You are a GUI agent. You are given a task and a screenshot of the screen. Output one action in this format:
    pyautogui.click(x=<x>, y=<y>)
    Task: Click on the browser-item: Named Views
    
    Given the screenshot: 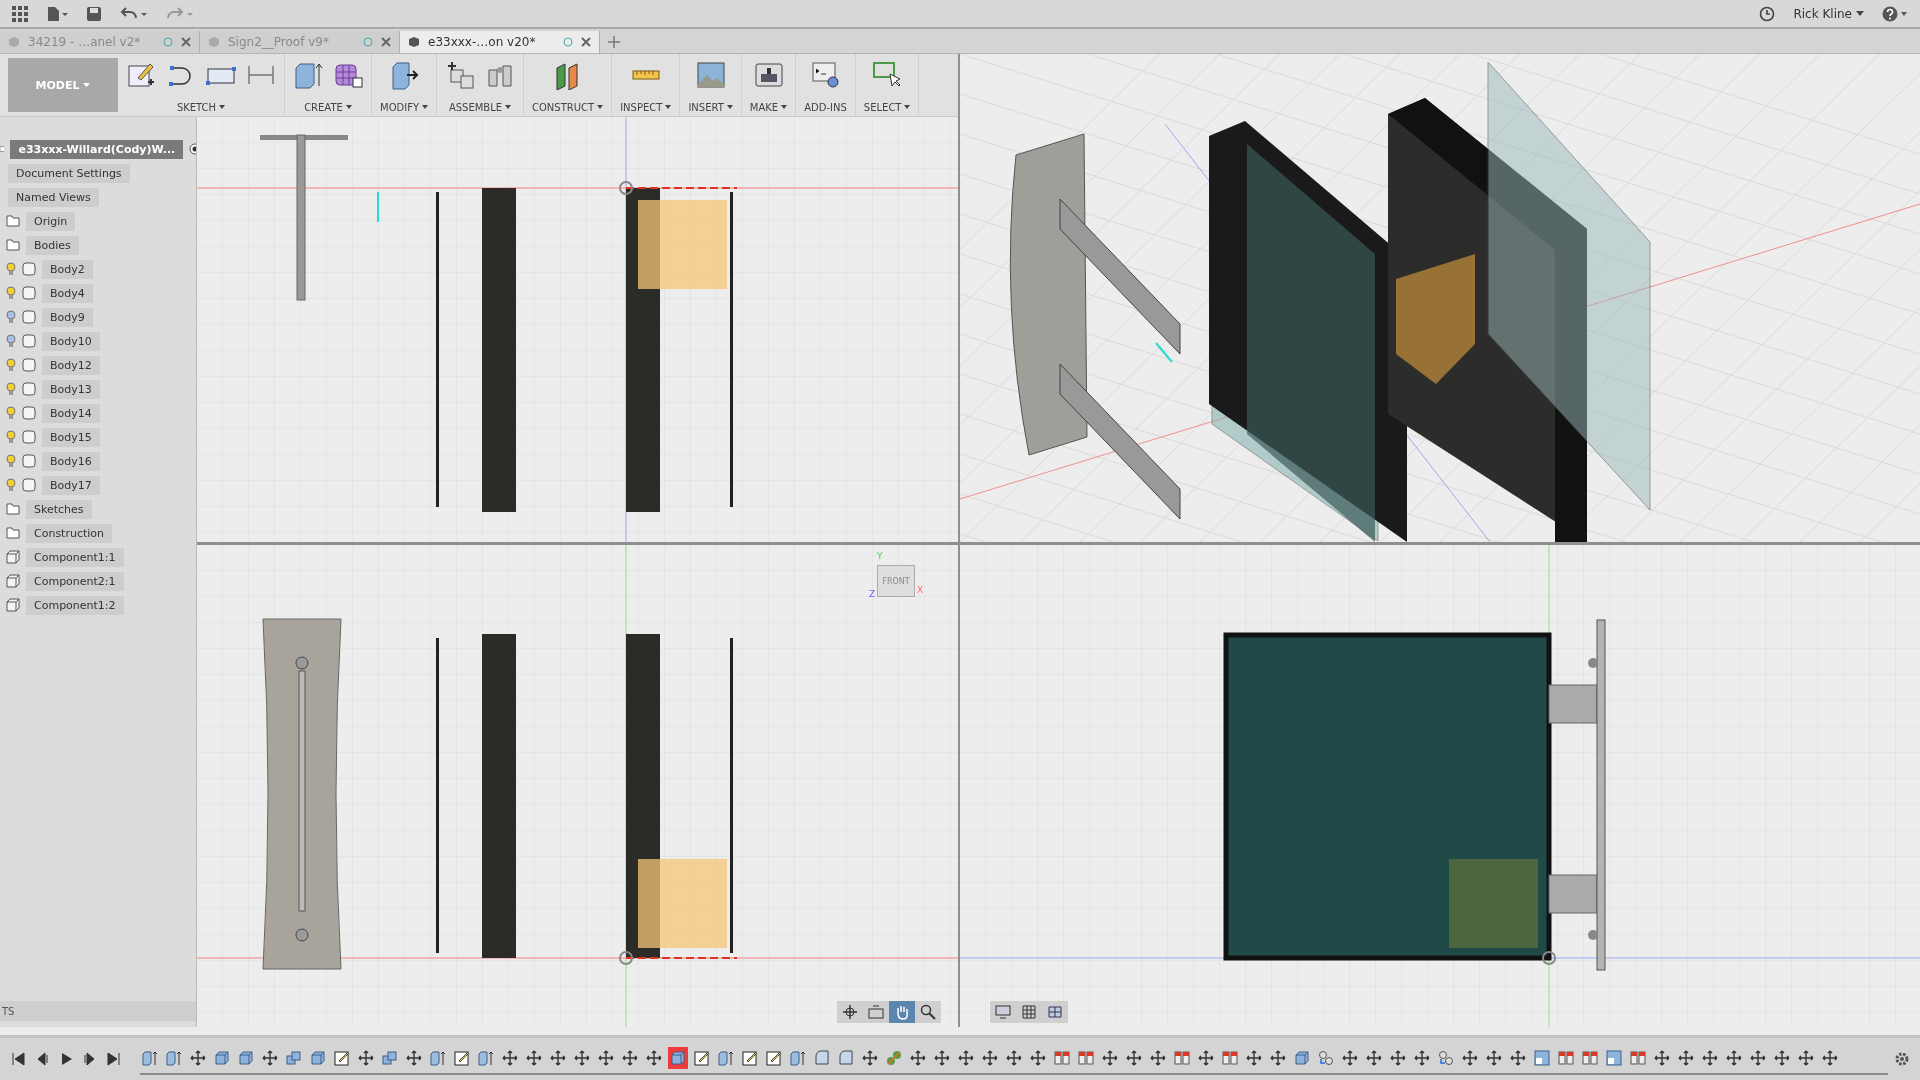 What is the action you would take?
    pyautogui.click(x=53, y=197)
    